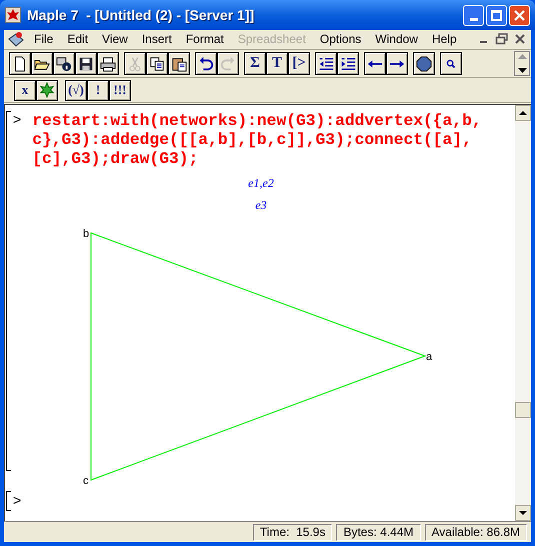 The image size is (535, 546). I want to click on menu-item: File, so click(43, 39).